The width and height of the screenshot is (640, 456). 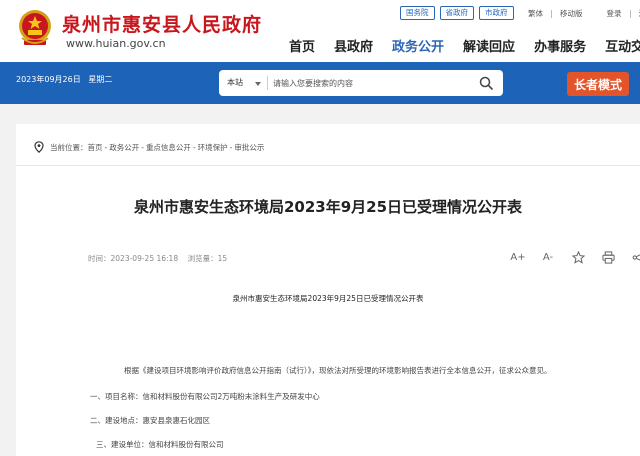 What do you see at coordinates (418, 45) in the screenshot?
I see `nav-government-affairs: 政务公开` at bounding box center [418, 45].